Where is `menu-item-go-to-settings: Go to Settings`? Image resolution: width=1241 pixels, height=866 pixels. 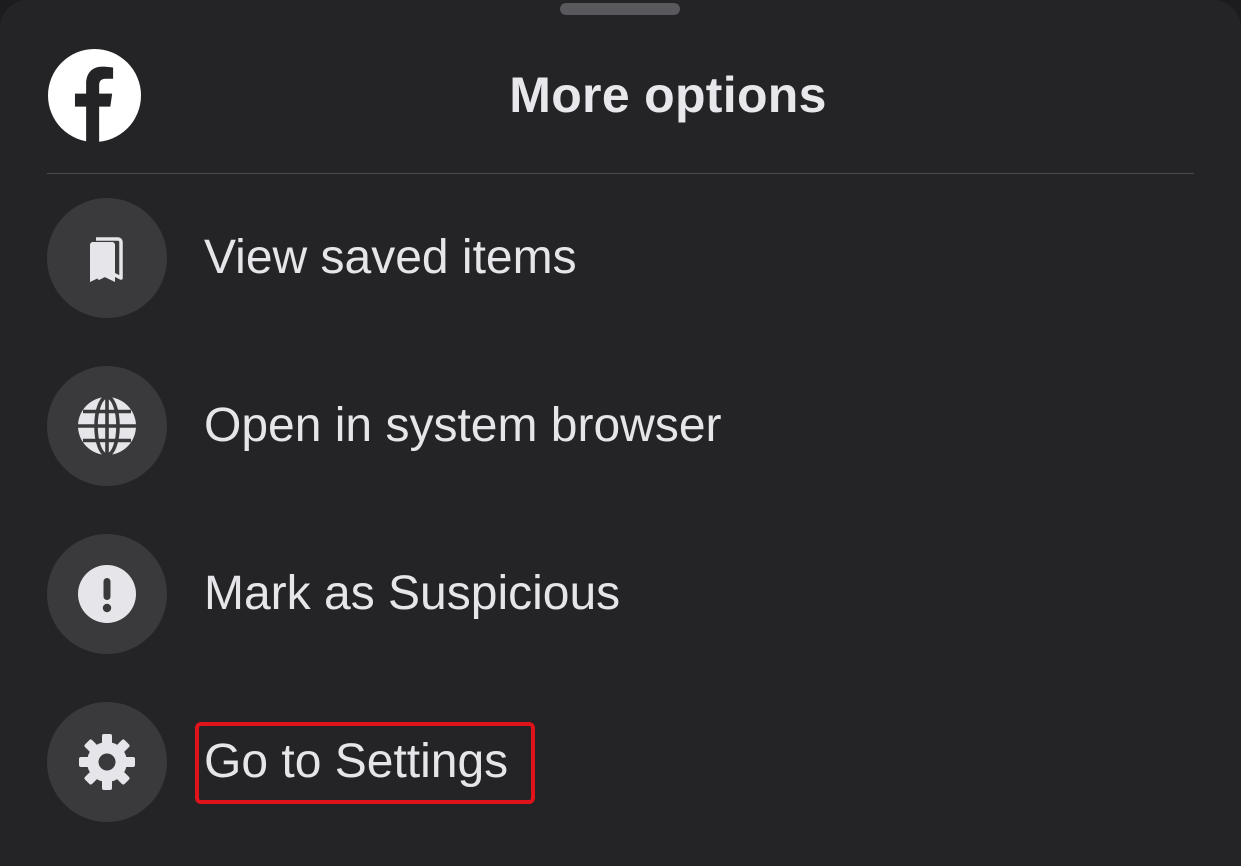 menu-item-go-to-settings: Go to Settings is located at coordinates (620, 762).